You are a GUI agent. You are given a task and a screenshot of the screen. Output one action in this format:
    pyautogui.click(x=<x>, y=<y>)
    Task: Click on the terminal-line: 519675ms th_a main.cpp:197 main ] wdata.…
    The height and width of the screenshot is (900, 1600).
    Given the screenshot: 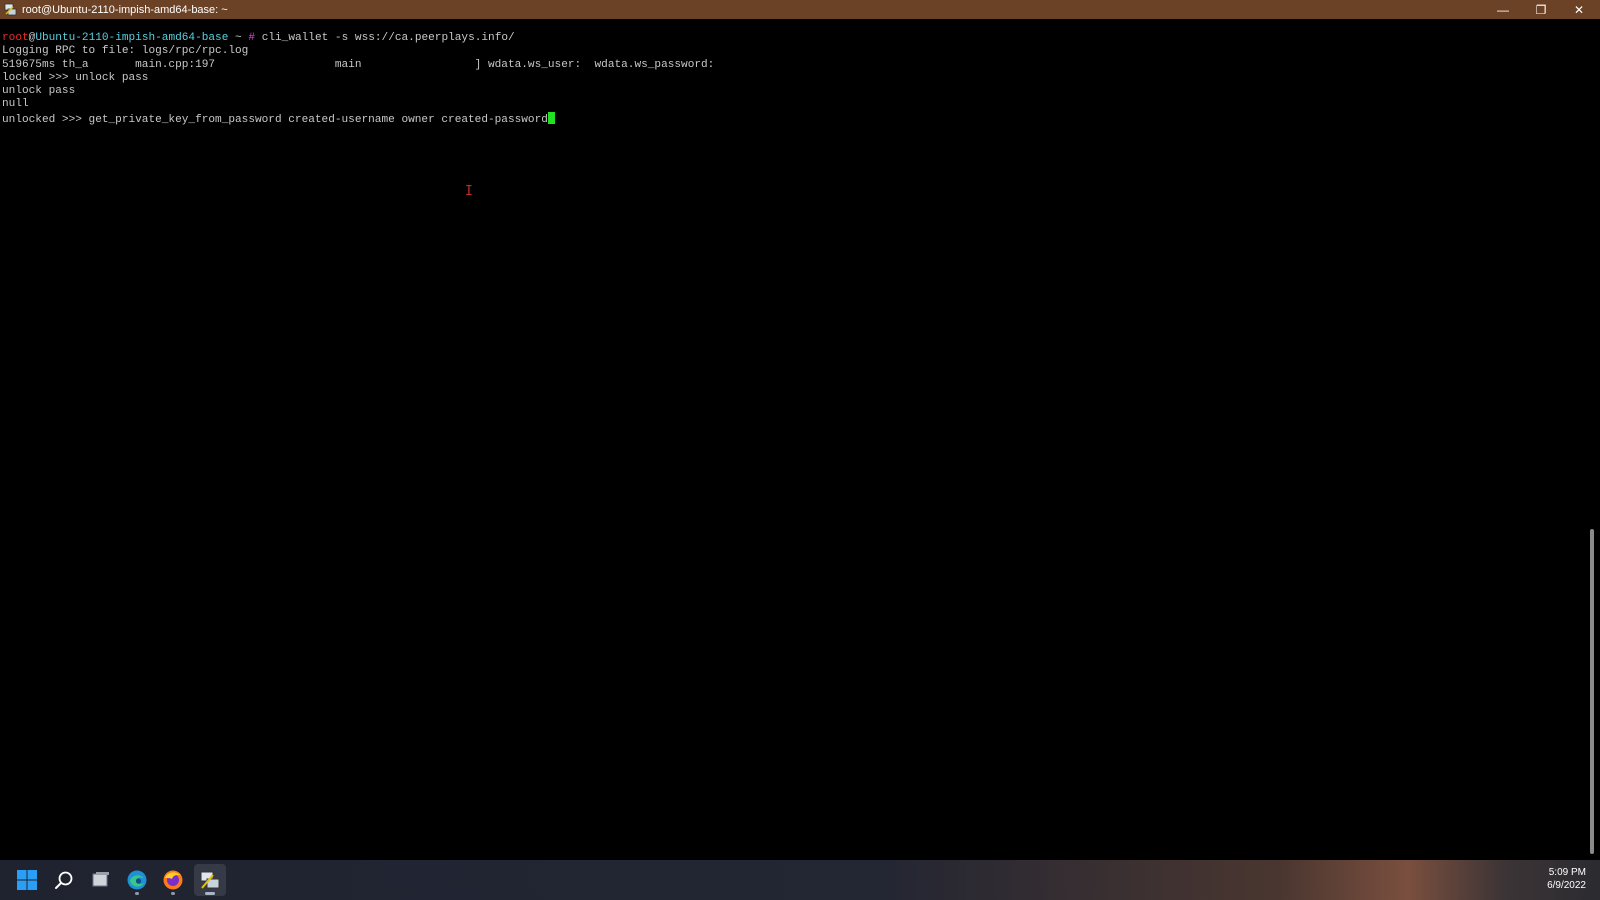 What is the action you would take?
    pyautogui.click(x=358, y=64)
    